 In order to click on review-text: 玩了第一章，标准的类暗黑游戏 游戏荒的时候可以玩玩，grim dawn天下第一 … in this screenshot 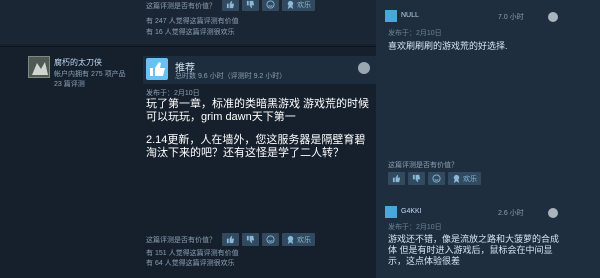, I will do `click(259, 134)`.